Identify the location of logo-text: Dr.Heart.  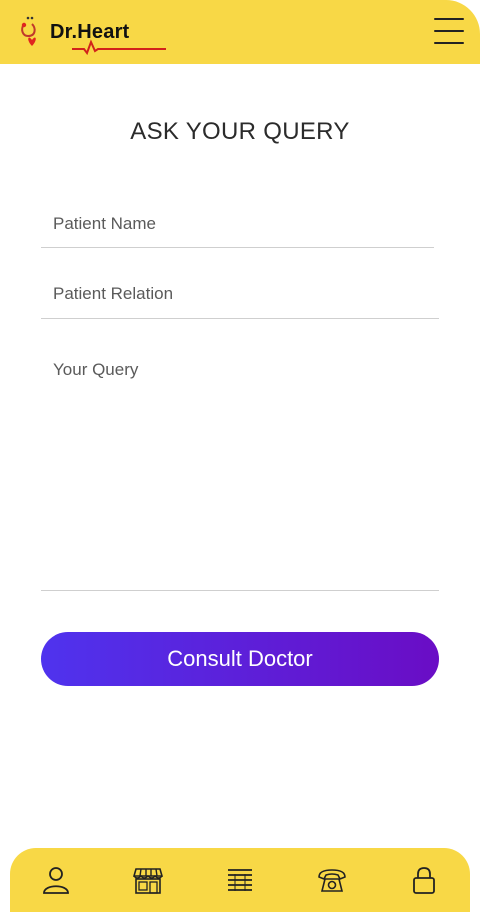
(108, 38).